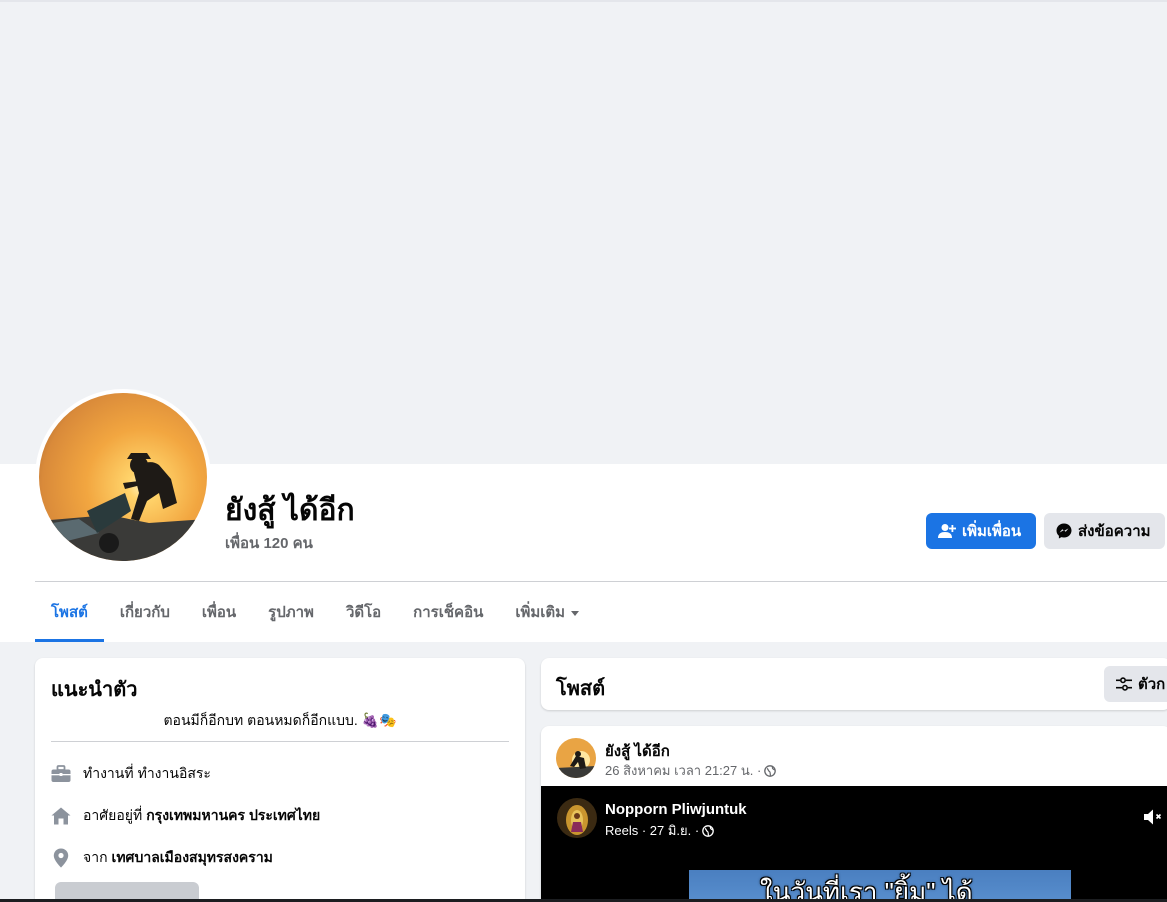  What do you see at coordinates (95, 857) in the screenshot?
I see `intro-from-prefix: จาก` at bounding box center [95, 857].